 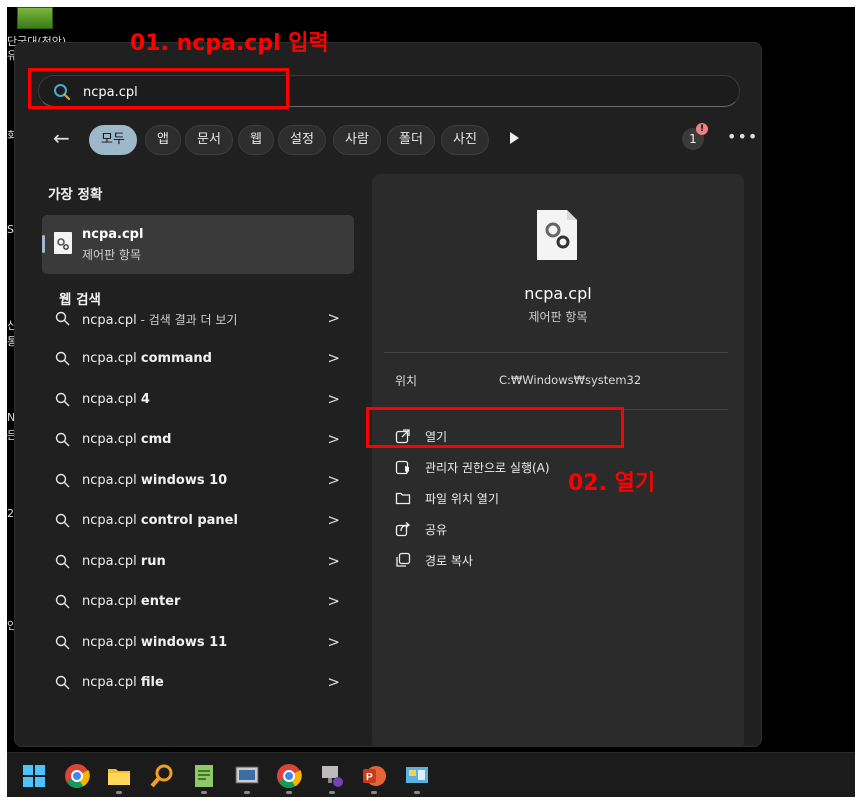 I want to click on taskbar: P, so click(x=431, y=774).